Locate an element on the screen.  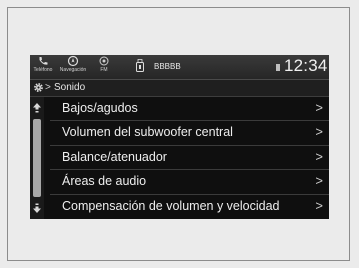
list-item: Áreas de audio > is located at coordinates (189, 182).